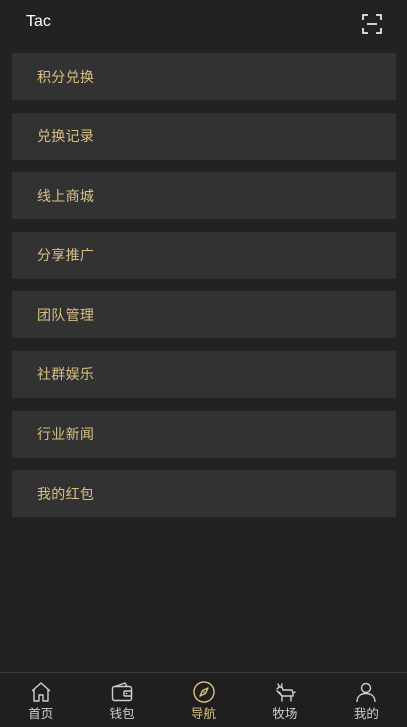  I want to click on menu-item-label: 我的红包, so click(66, 494).